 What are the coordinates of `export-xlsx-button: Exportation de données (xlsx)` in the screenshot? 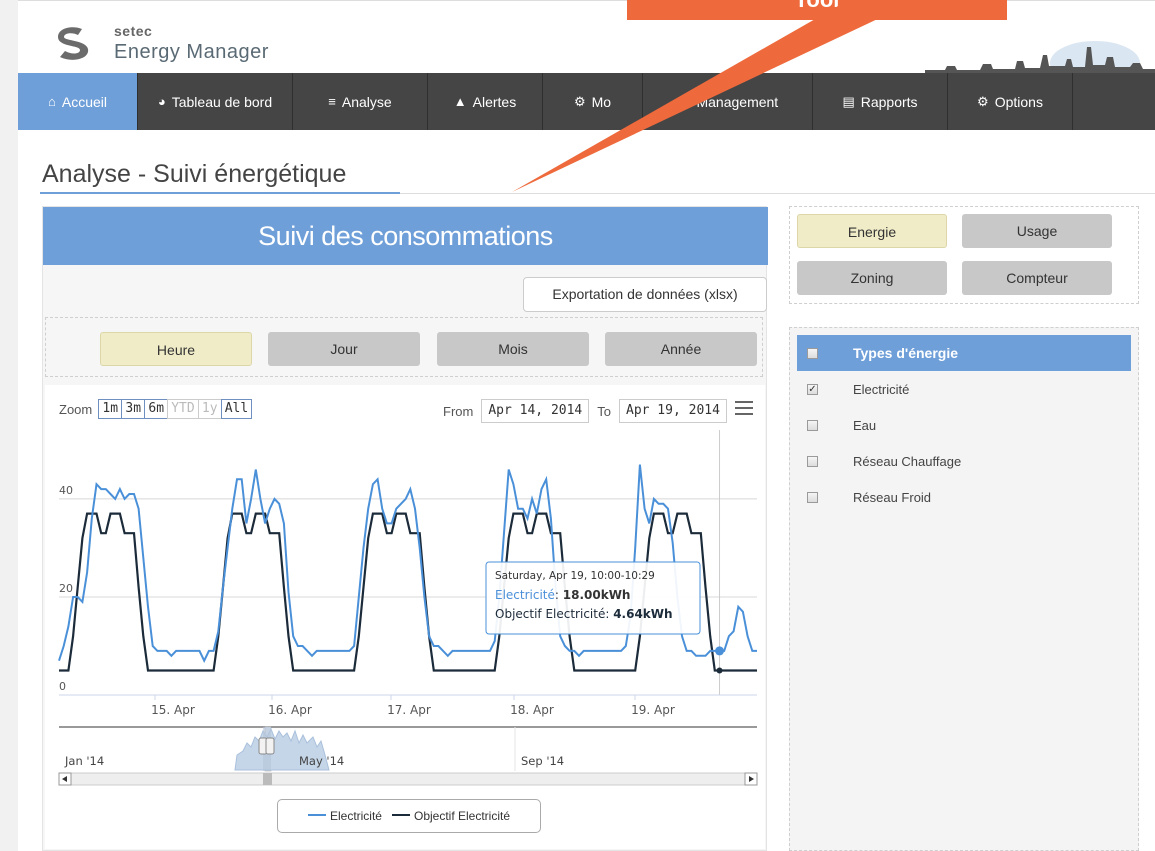 It's located at (645, 294).